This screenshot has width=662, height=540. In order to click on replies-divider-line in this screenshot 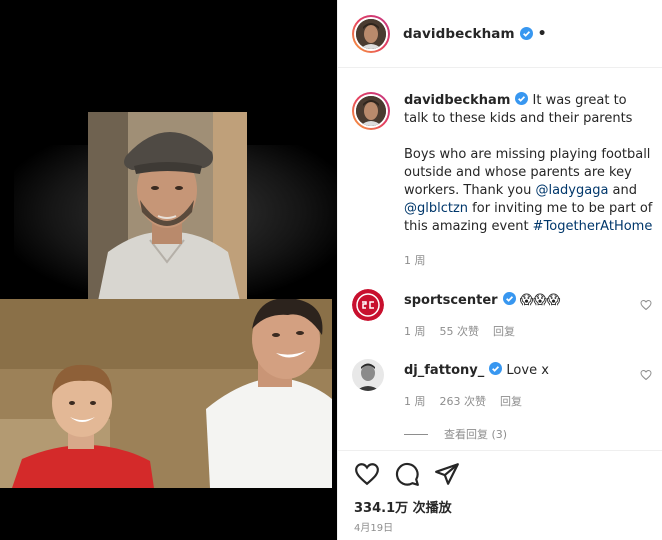, I will do `click(416, 434)`.